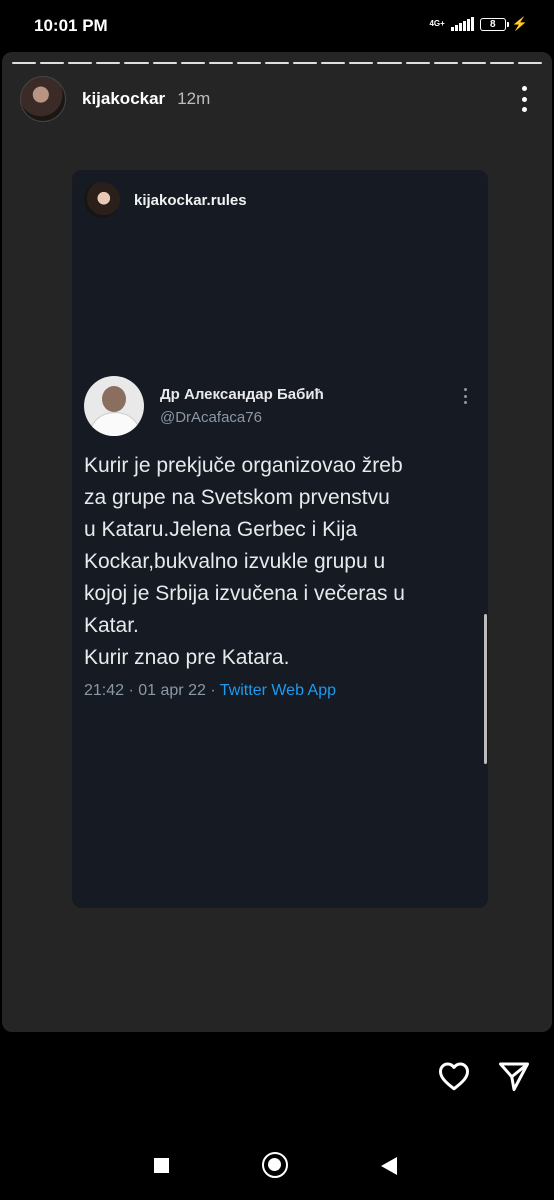 The width and height of the screenshot is (554, 1200). Describe the element at coordinates (277, 25) in the screenshot. I see `status-bar: 10:01 PM 4G+ 8 ⚡` at that location.